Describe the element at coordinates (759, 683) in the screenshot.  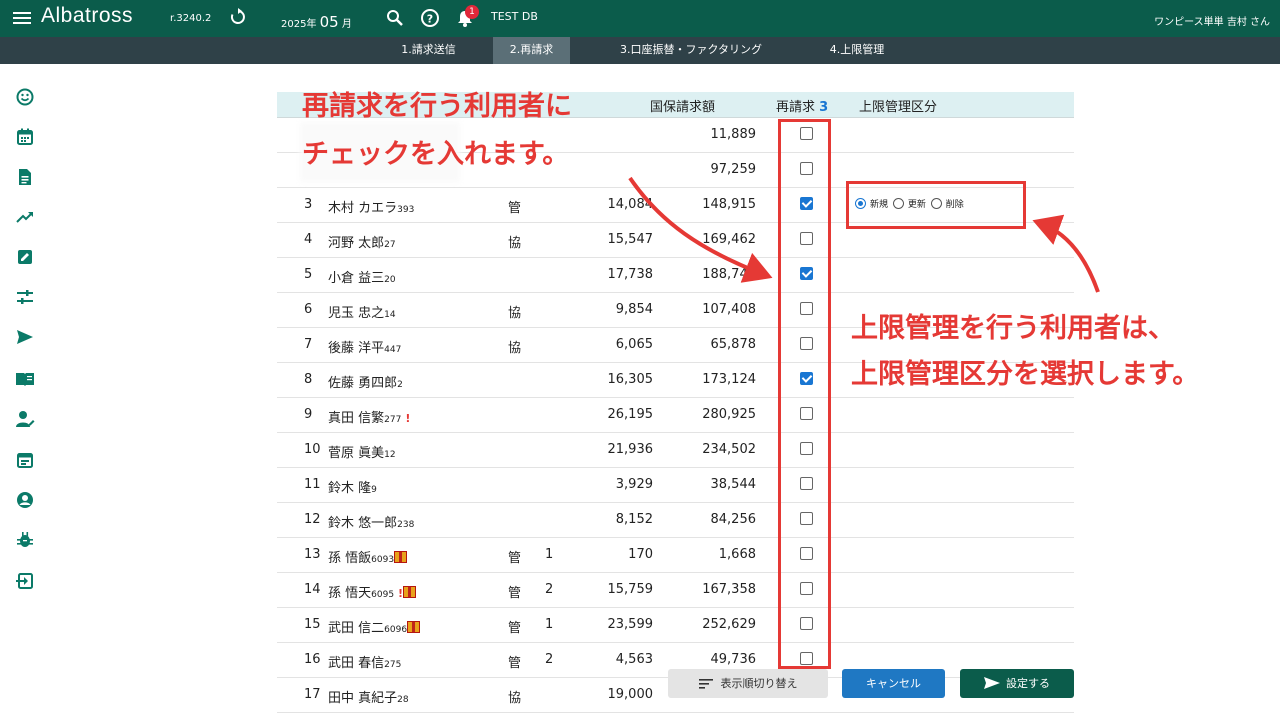
I see `sort-toggle-label: 表示順切り替え` at that location.